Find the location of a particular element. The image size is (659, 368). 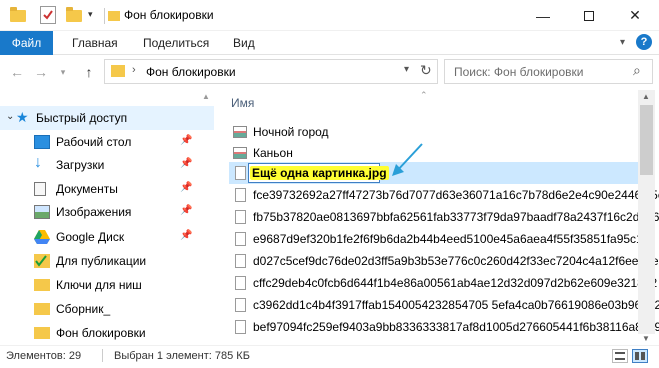

column-header-name: Имя is located at coordinates (242, 103).